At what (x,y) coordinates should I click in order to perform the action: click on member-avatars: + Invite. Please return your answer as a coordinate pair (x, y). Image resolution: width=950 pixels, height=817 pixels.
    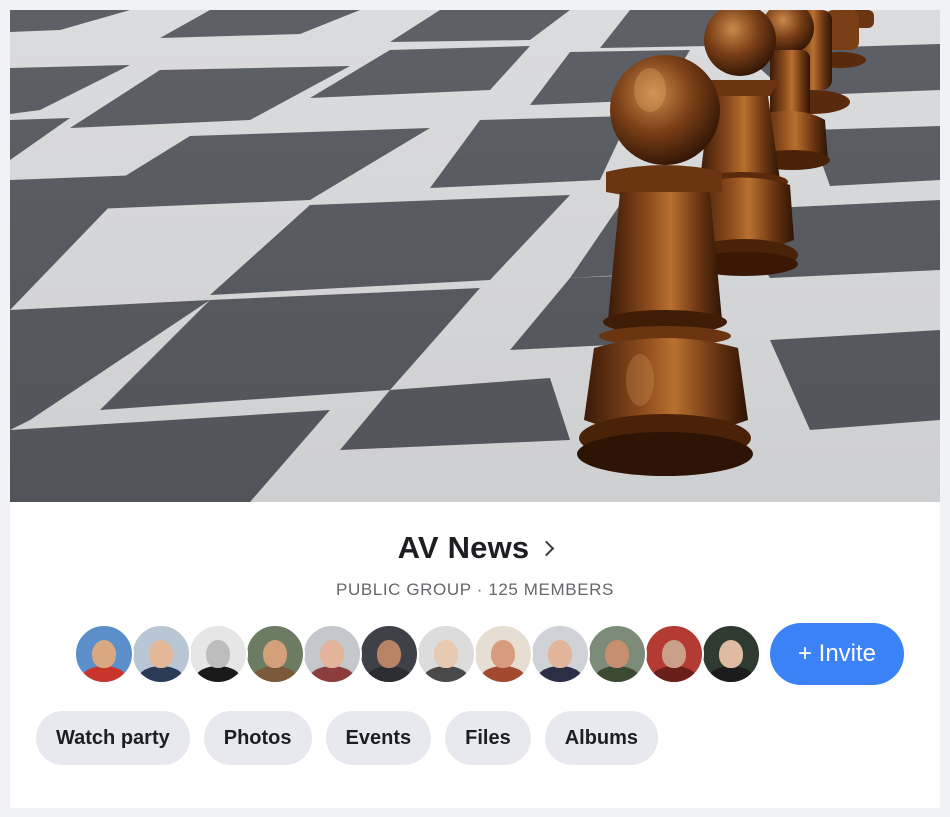
    Looking at the image, I should click on (489, 654).